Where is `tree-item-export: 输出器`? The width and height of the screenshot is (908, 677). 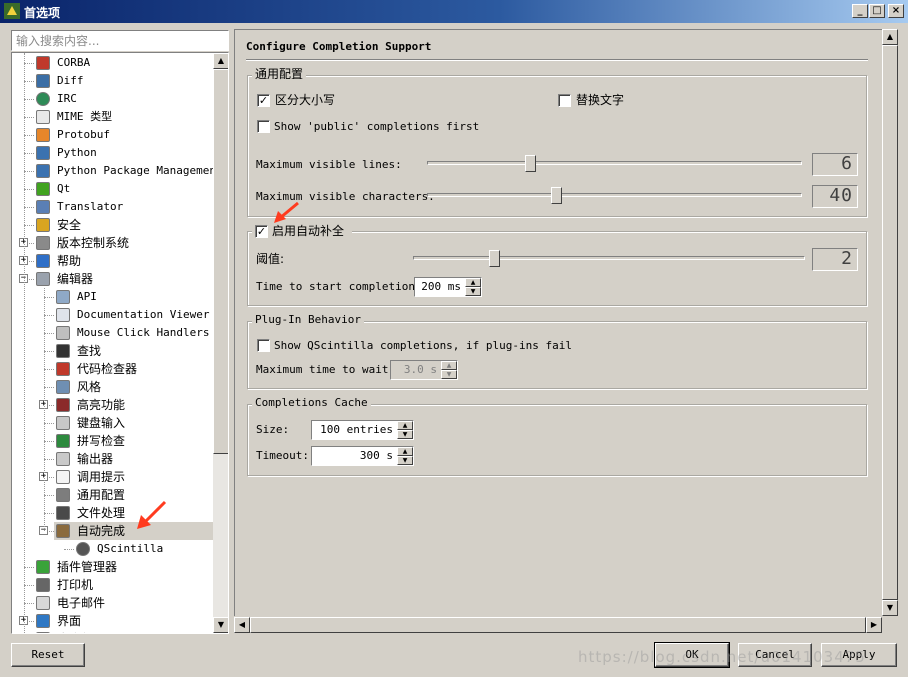
tree-item-export: 输出器 is located at coordinates (112, 459).